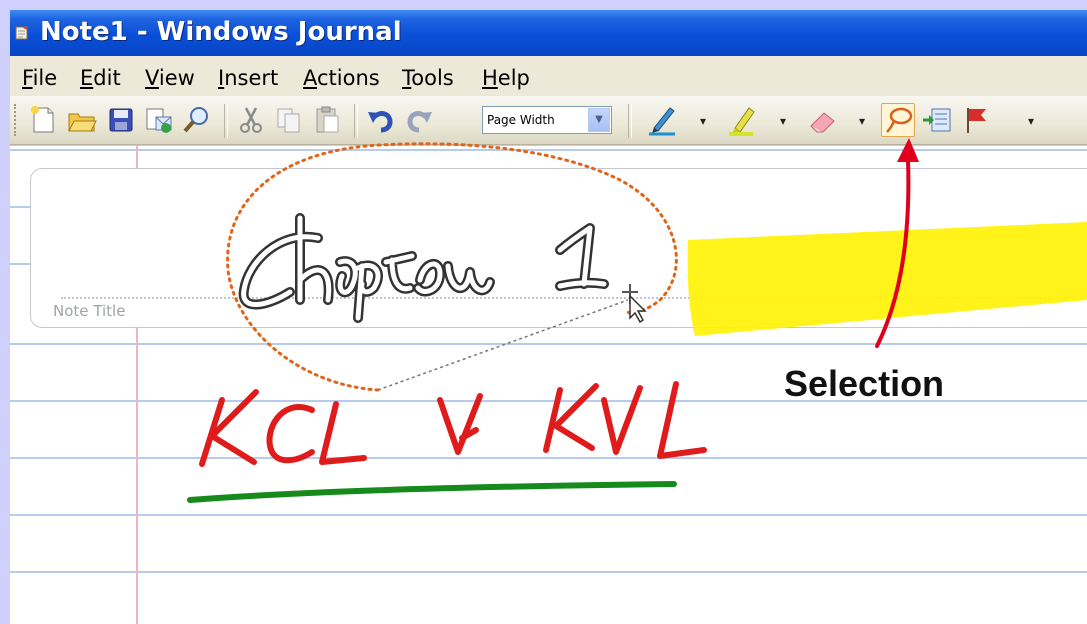  Describe the element at coordinates (506, 78) in the screenshot. I see `menu-help: Help` at that location.